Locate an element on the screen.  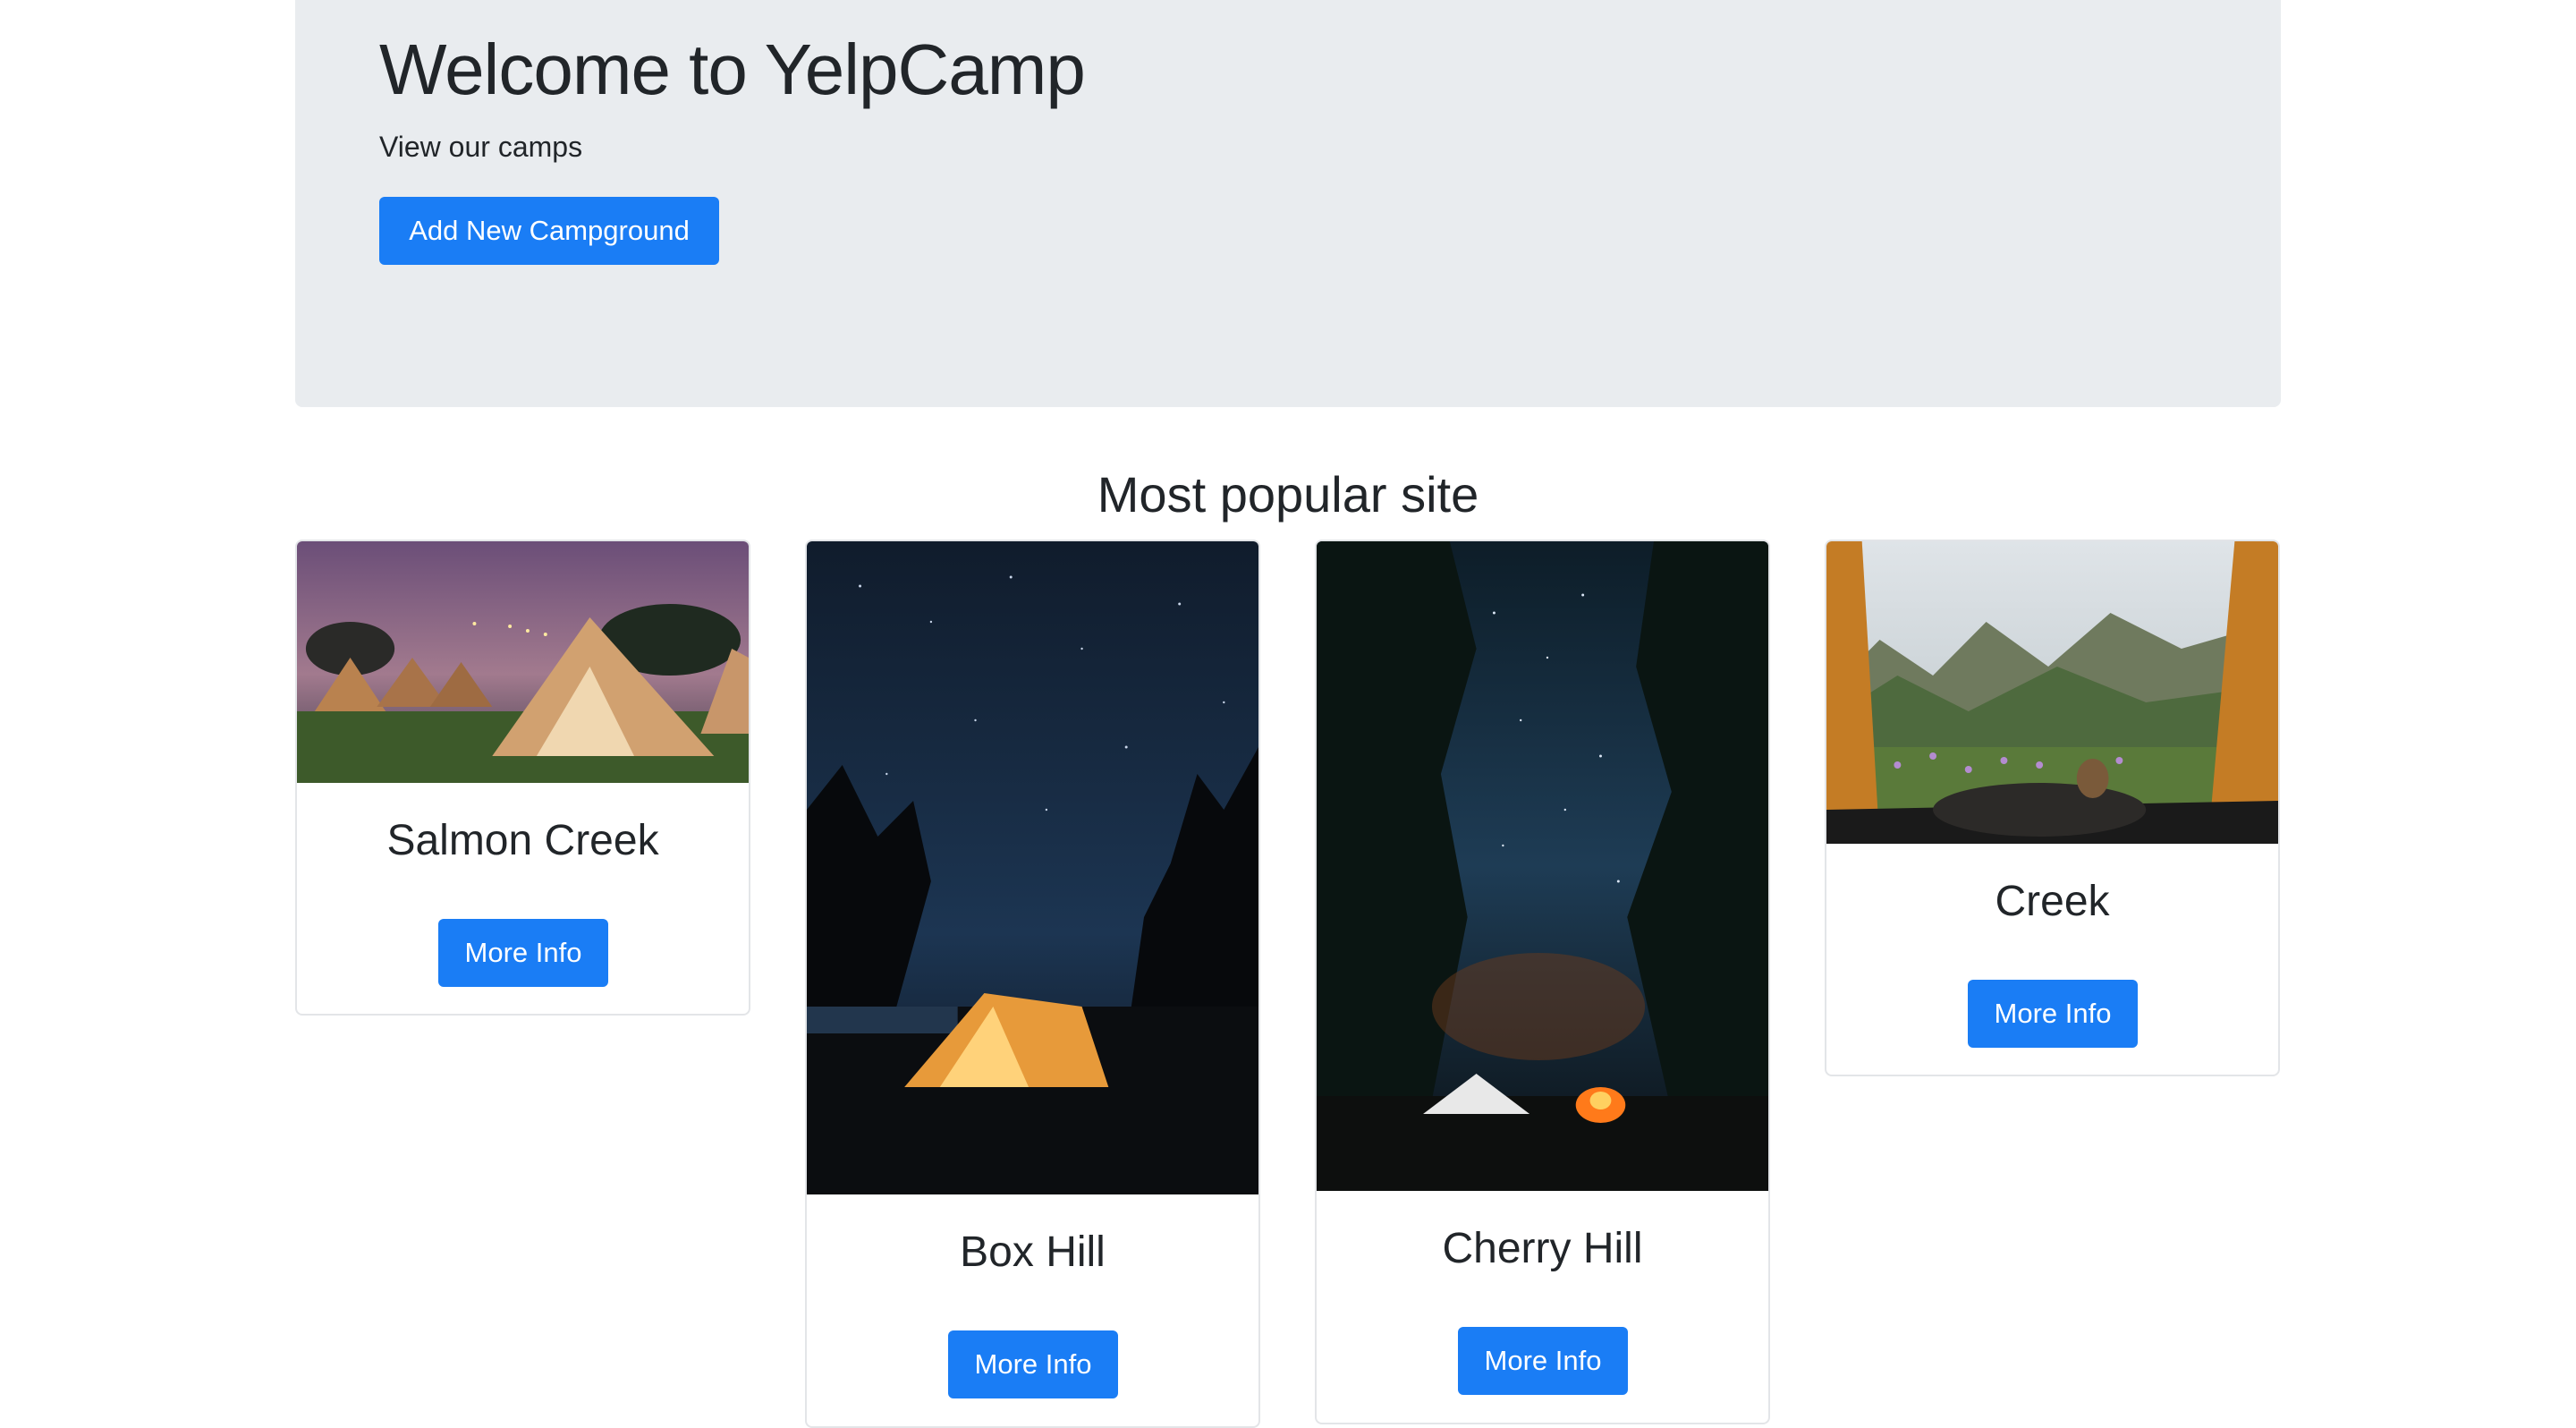
campground-card-salmon-creek: Salmon Creek More Info is located at coordinates (522, 778).